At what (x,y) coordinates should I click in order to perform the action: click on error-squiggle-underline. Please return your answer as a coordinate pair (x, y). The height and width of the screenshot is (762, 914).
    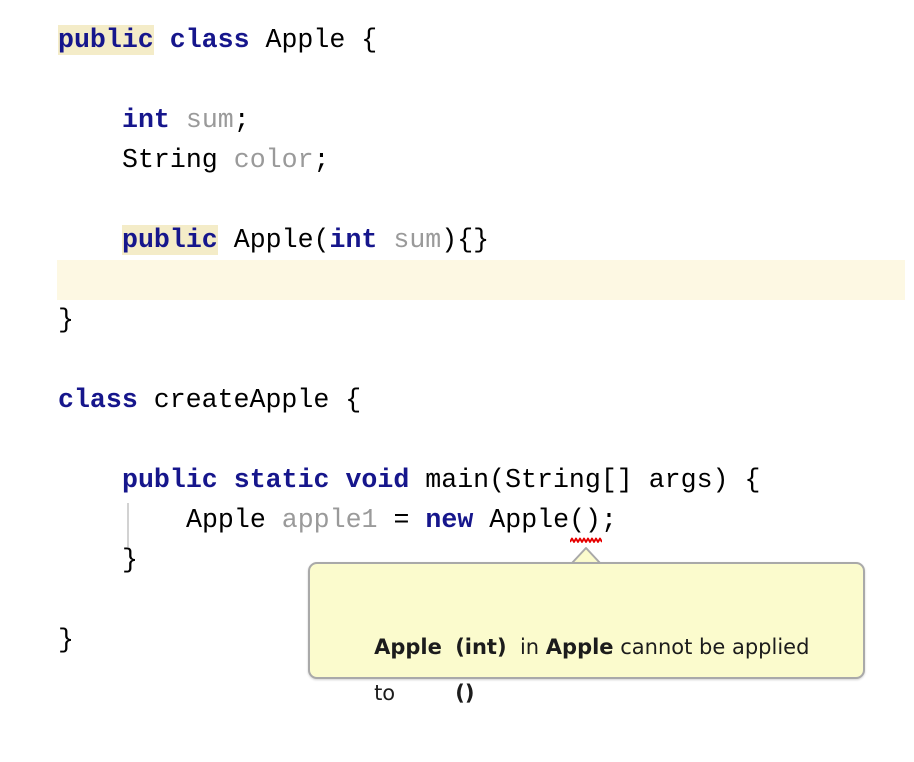
    Looking at the image, I should click on (586, 537).